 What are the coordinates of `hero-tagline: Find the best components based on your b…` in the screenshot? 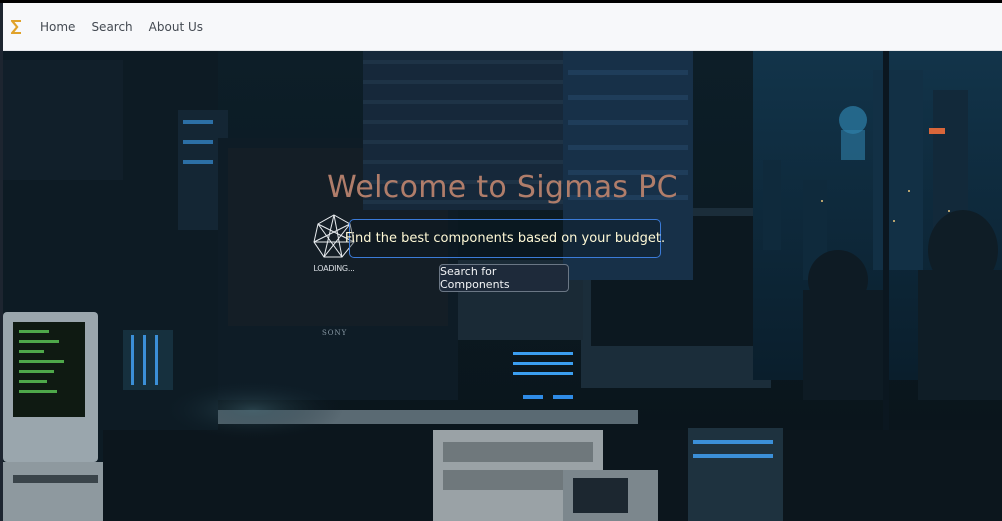 It's located at (505, 238).